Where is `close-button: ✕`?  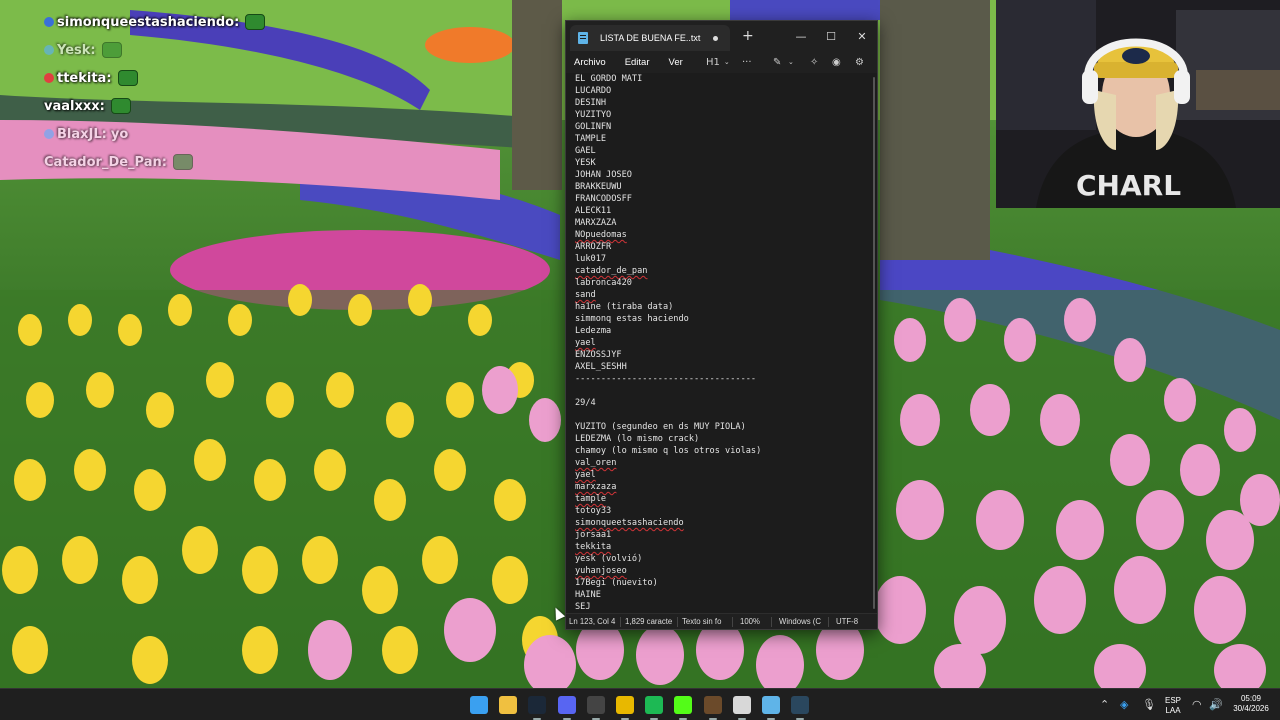
close-button: ✕ is located at coordinates (862, 36).